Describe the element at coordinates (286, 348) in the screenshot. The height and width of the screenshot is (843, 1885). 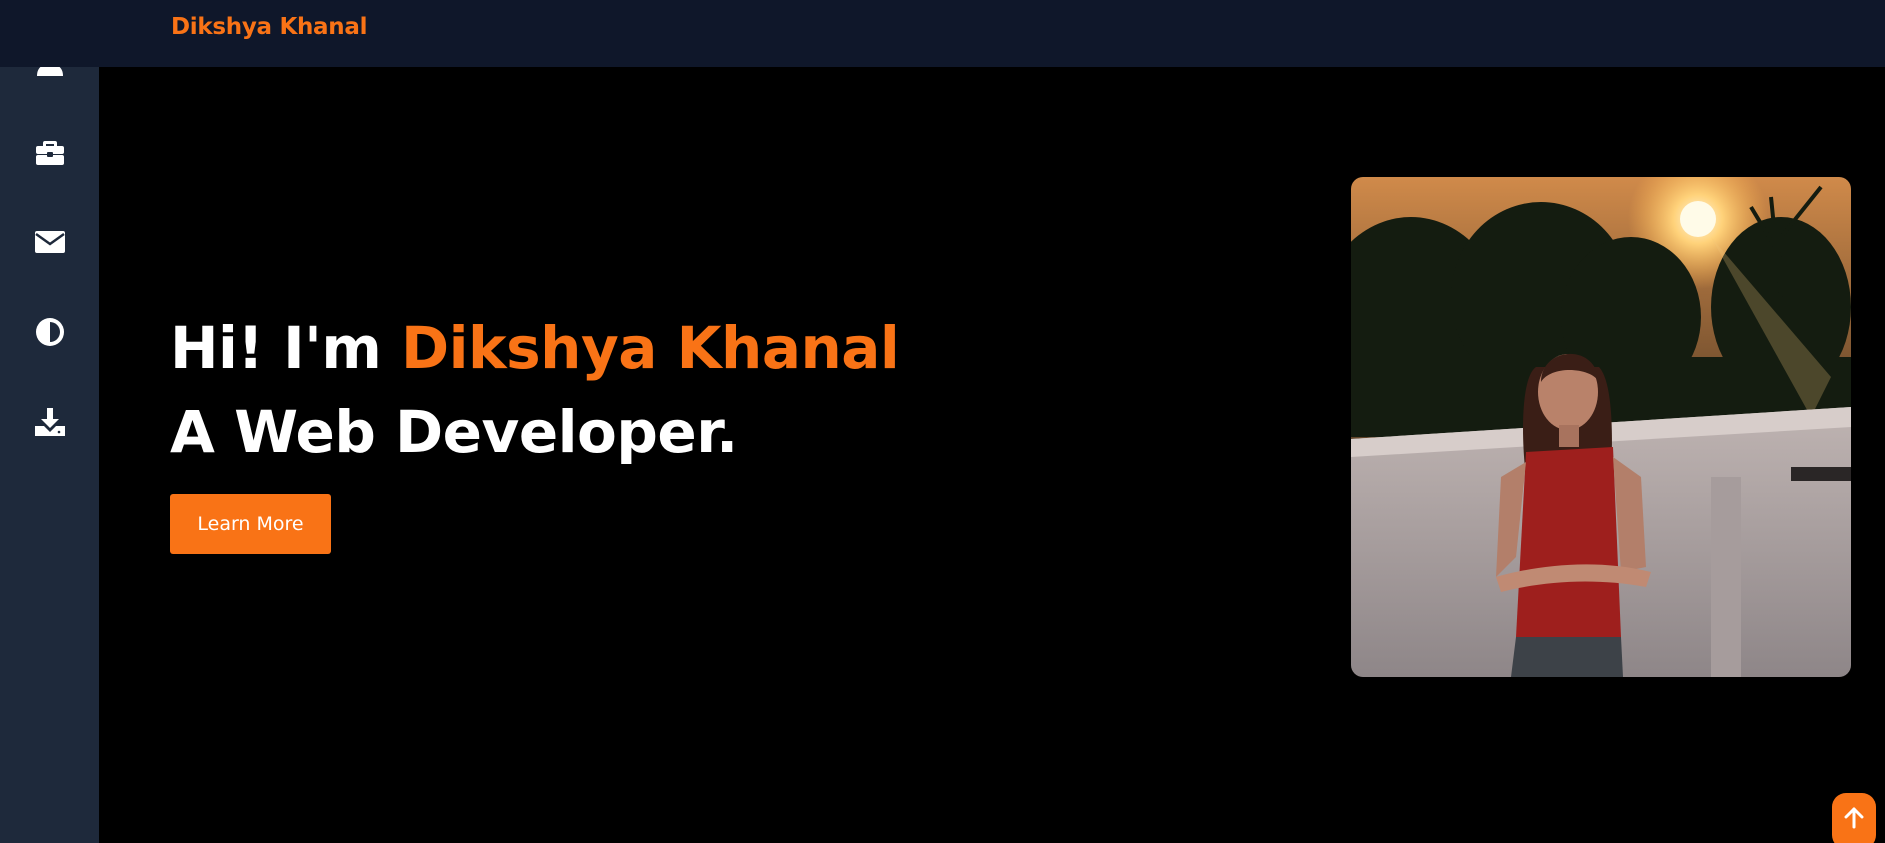
I see `hero-greeting: Hi! I'm` at that location.